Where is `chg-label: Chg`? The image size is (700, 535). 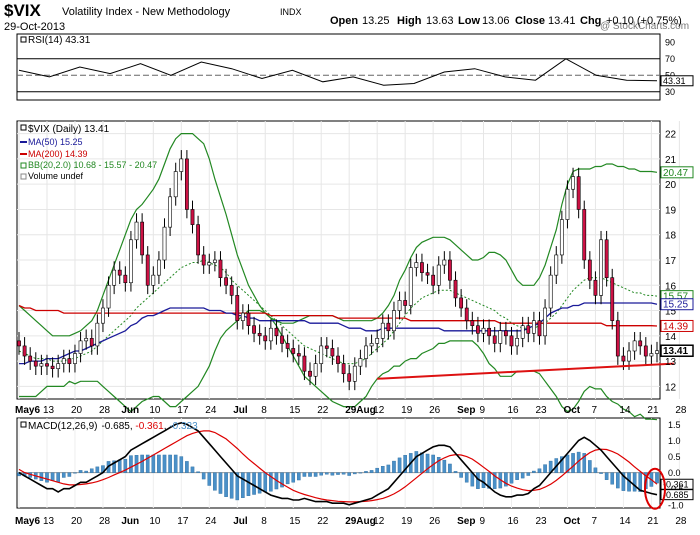 chg-label: Chg is located at coordinates (590, 21).